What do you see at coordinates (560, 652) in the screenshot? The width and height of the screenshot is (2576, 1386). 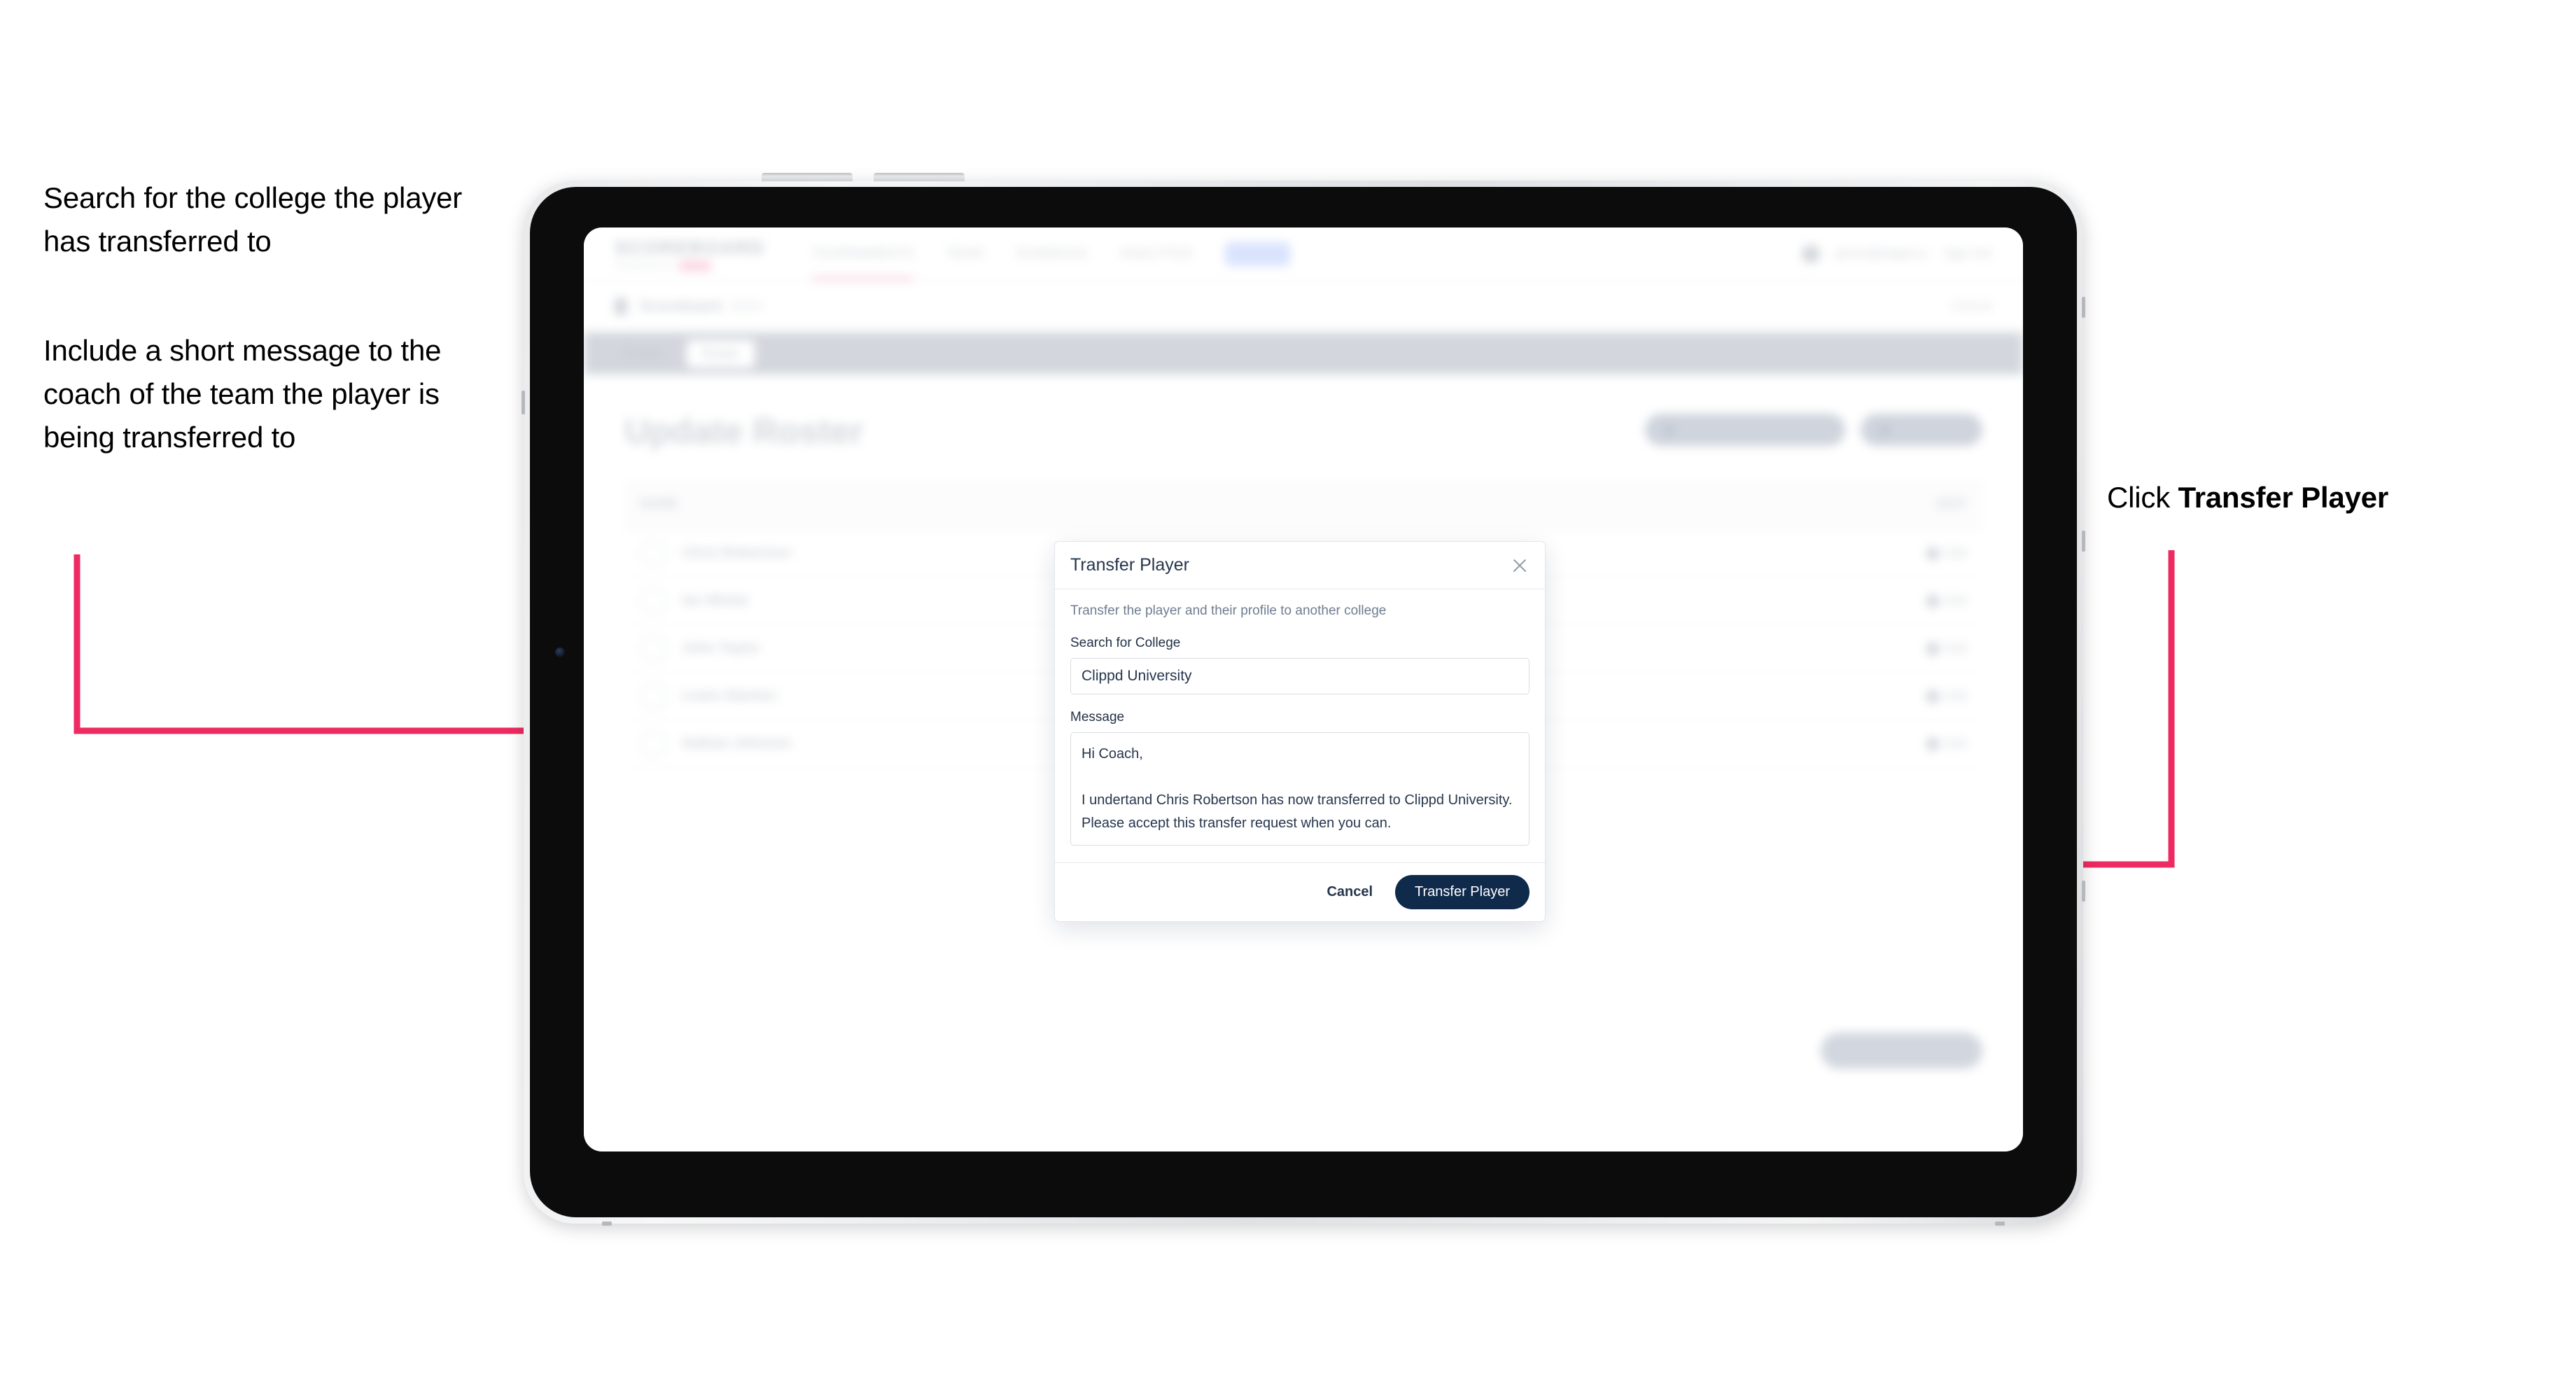 I see `front-camera-icon` at bounding box center [560, 652].